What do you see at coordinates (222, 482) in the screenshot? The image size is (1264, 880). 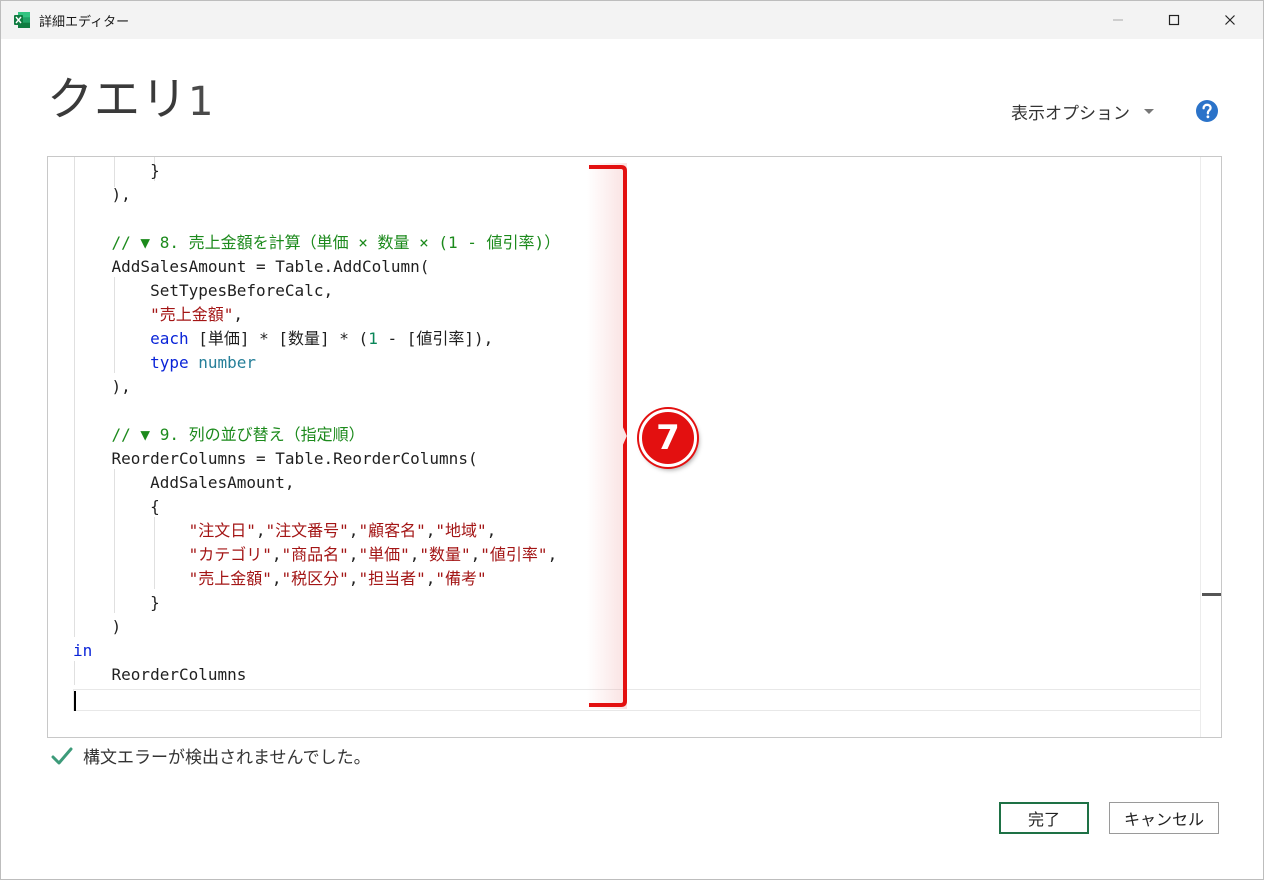 I see `code-token: AddSalesAmount,` at bounding box center [222, 482].